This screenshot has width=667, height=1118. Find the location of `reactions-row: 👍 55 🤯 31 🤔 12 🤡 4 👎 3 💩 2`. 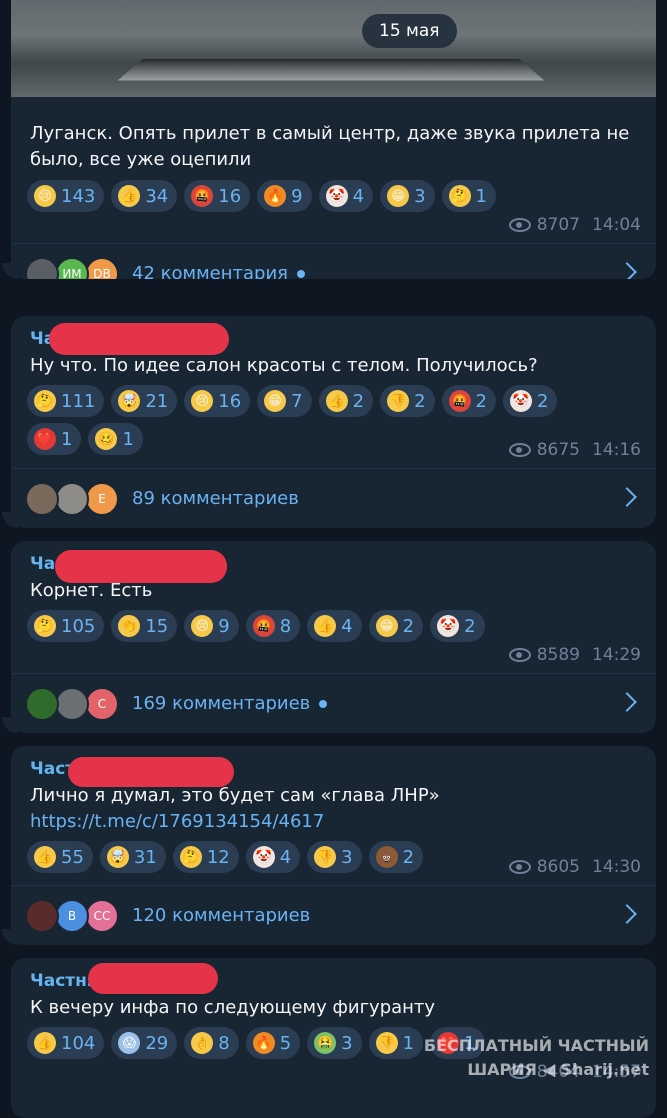

reactions-row: 👍 55 🤯 31 🤔 12 🤡 4 👎 3 💩 2 is located at coordinates (225, 857).